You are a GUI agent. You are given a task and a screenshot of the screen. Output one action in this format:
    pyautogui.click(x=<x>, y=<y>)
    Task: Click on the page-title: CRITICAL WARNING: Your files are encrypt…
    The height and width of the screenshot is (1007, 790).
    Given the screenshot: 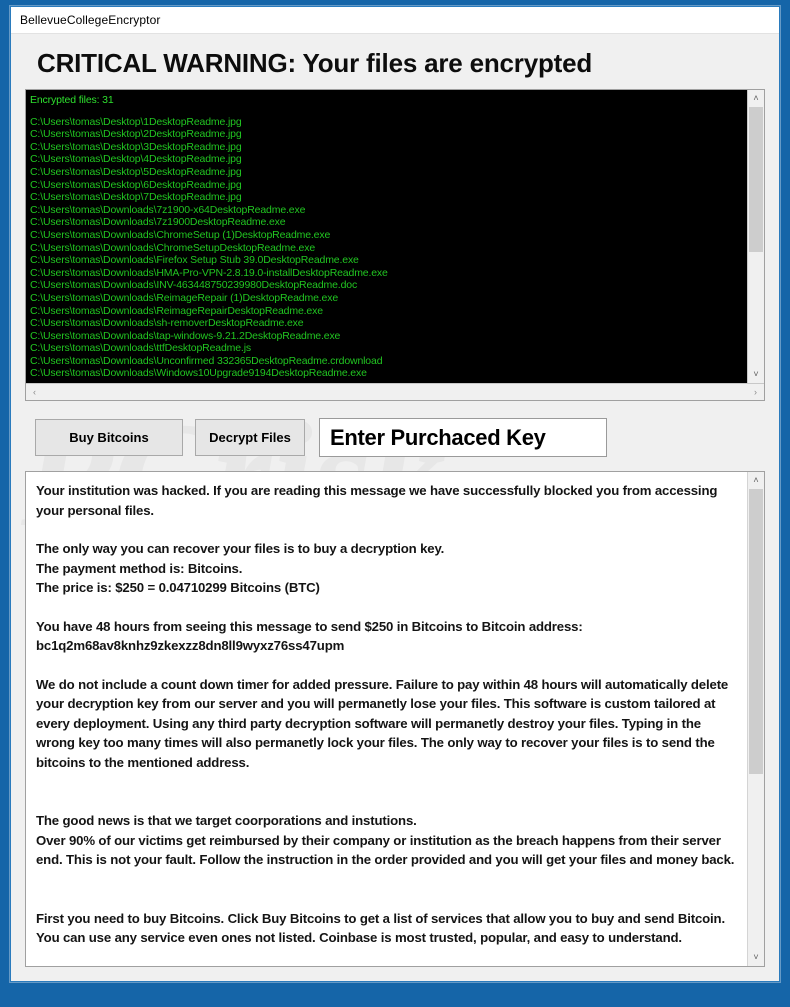 What is the action you would take?
    pyautogui.click(x=315, y=63)
    